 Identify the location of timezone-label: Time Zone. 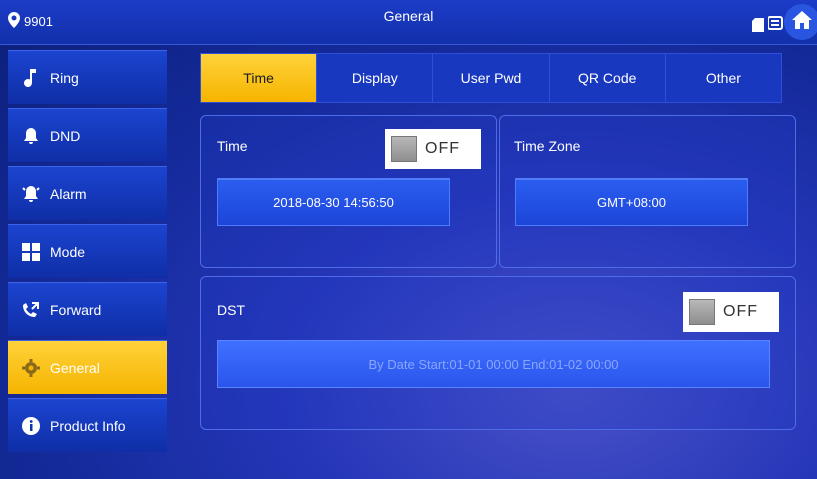
(547, 146).